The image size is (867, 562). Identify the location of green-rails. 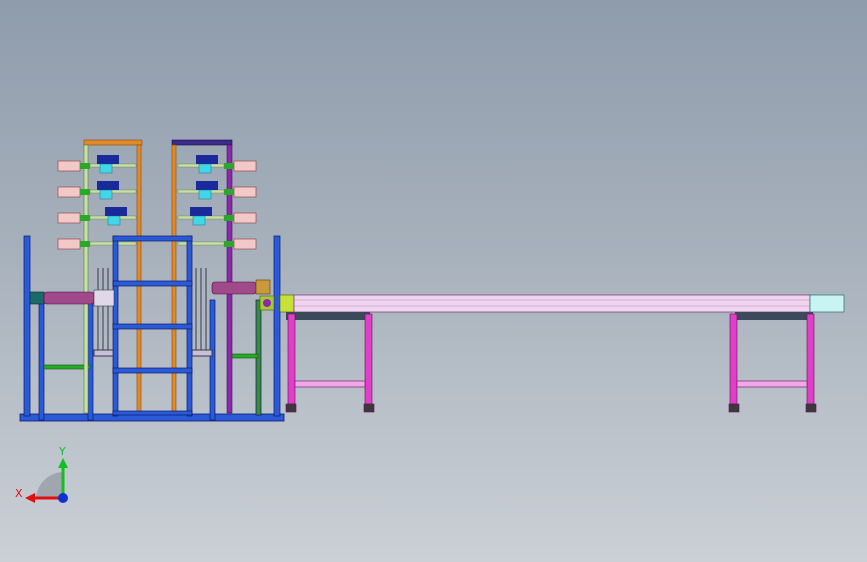
(151, 361).